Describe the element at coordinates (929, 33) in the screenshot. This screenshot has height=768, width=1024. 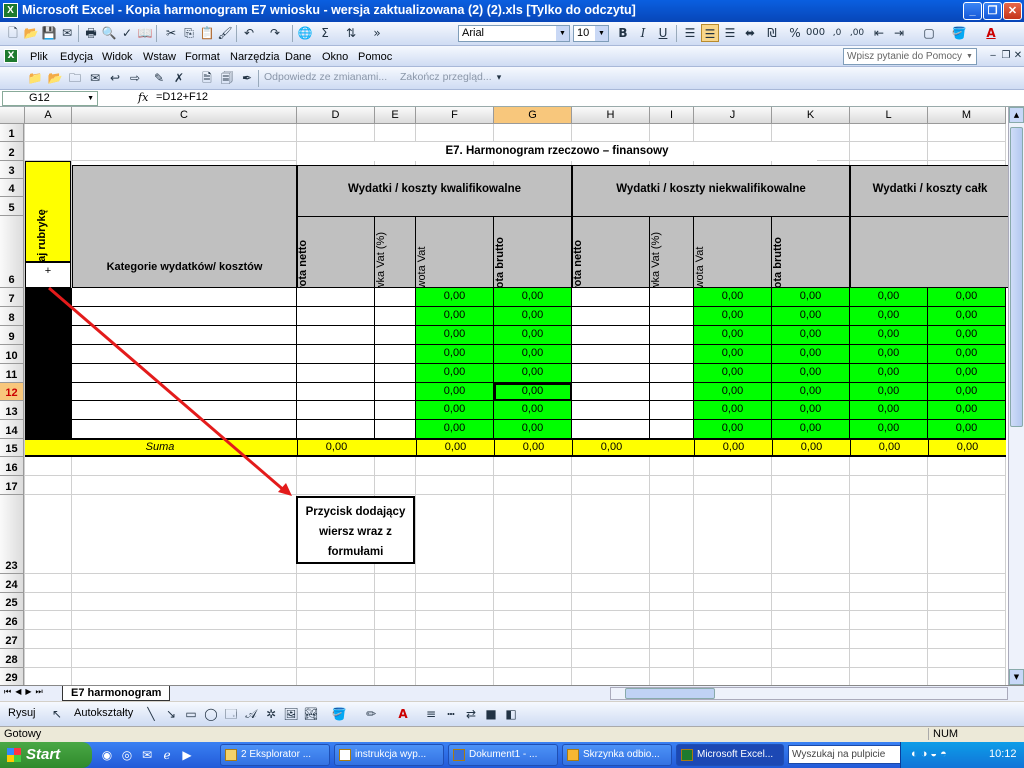
I see `borders-icon: ▢` at that location.